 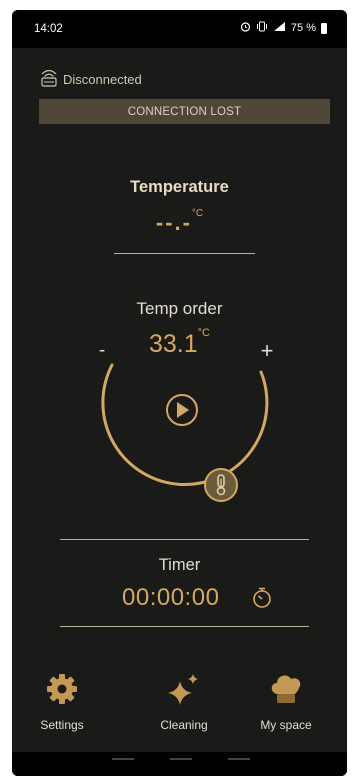 What do you see at coordinates (171, 597) in the screenshot?
I see `timer-value: 00:00:00` at bounding box center [171, 597].